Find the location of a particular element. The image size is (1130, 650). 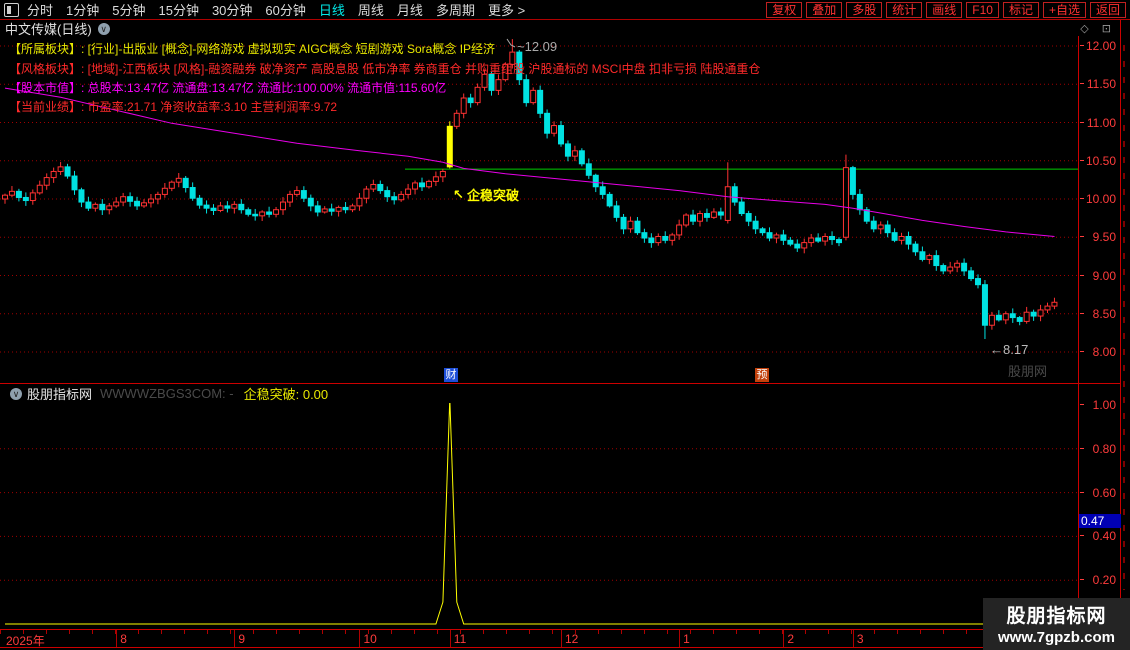

panel-separator is located at coordinates (560, 383).